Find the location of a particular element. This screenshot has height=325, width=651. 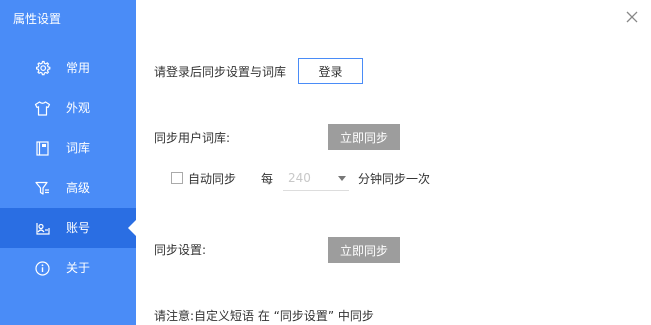

every-label: 每 is located at coordinates (267, 179).